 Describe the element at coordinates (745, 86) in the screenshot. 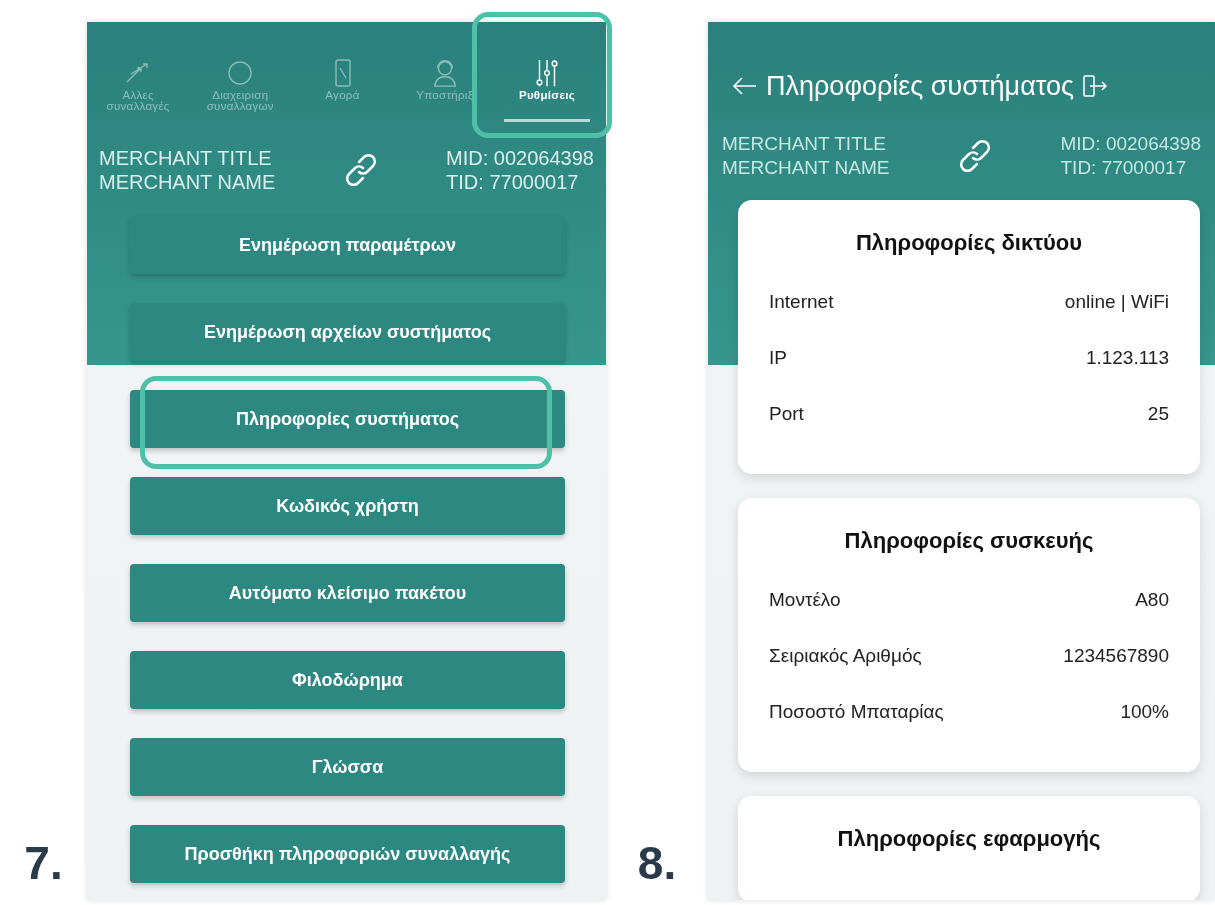

I see `back-arrow-icon` at that location.